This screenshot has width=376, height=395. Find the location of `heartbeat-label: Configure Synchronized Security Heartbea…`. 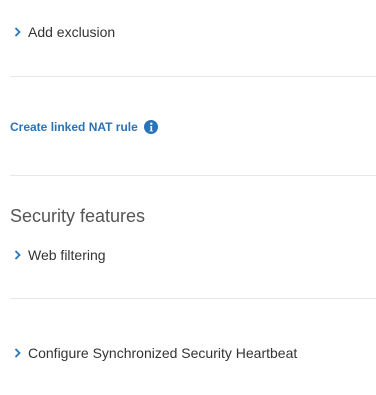

heartbeat-label: Configure Synchronized Security Heartbea… is located at coordinates (163, 353).